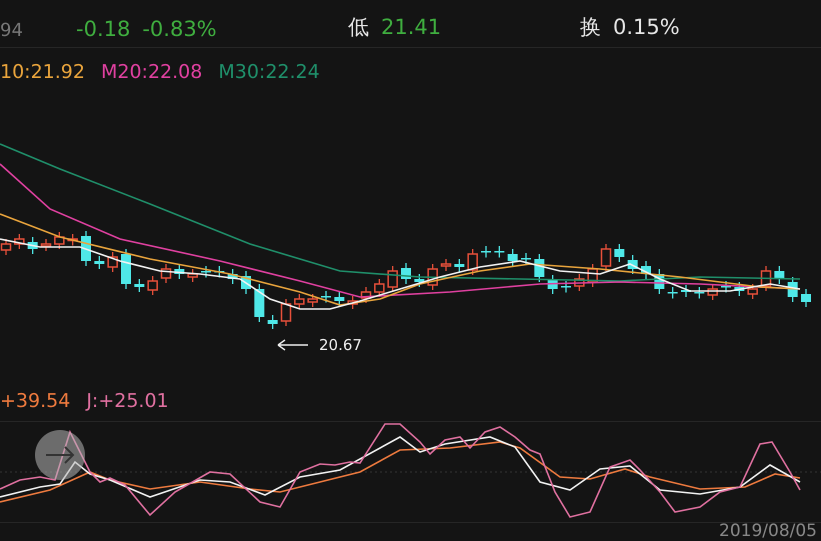  Describe the element at coordinates (42, 72) in the screenshot. I see `moving-average-legend: 10:21.92` at that location.